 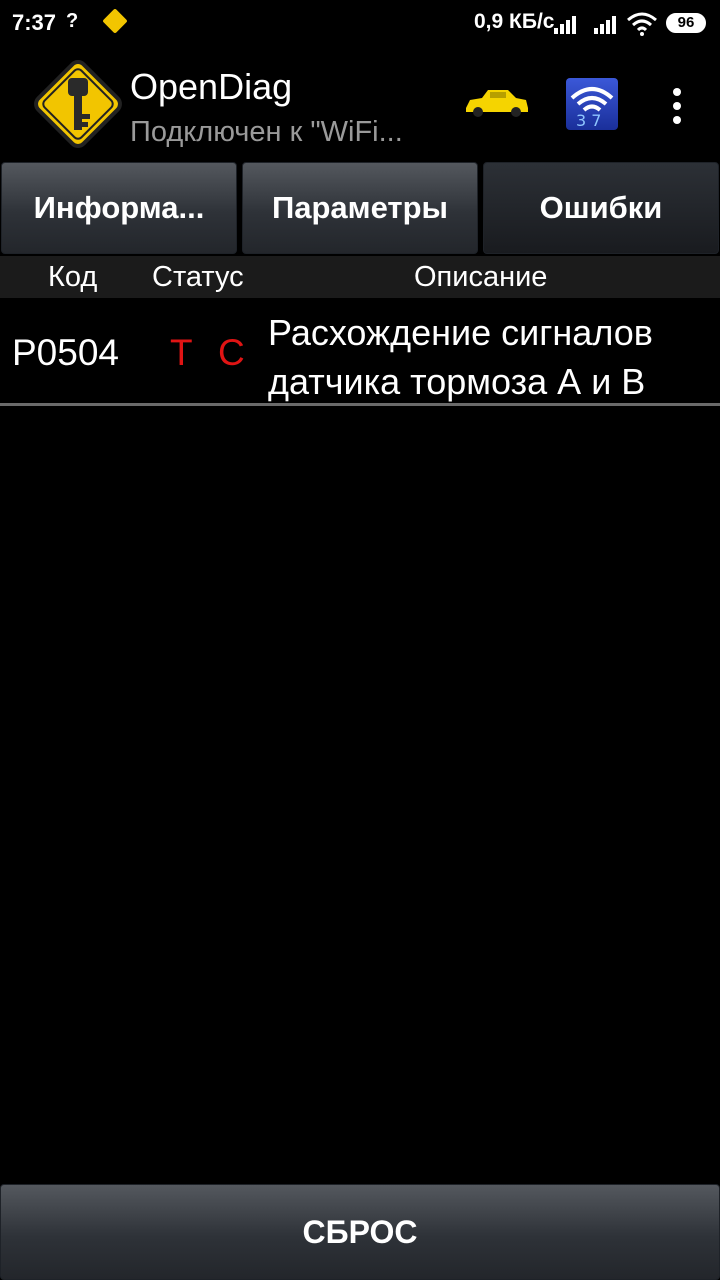 What do you see at coordinates (360, 24) in the screenshot?
I see `status-bar: 7:37 ? 0,9 КБ/с 96` at bounding box center [360, 24].